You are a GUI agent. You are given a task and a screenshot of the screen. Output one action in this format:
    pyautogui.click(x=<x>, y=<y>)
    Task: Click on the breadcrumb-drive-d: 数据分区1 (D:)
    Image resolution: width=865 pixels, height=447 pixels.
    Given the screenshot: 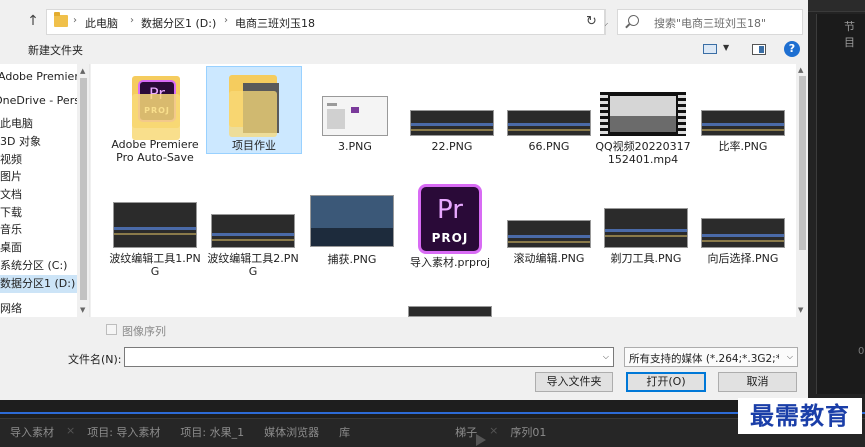 What is the action you would take?
    pyautogui.click(x=178, y=23)
    